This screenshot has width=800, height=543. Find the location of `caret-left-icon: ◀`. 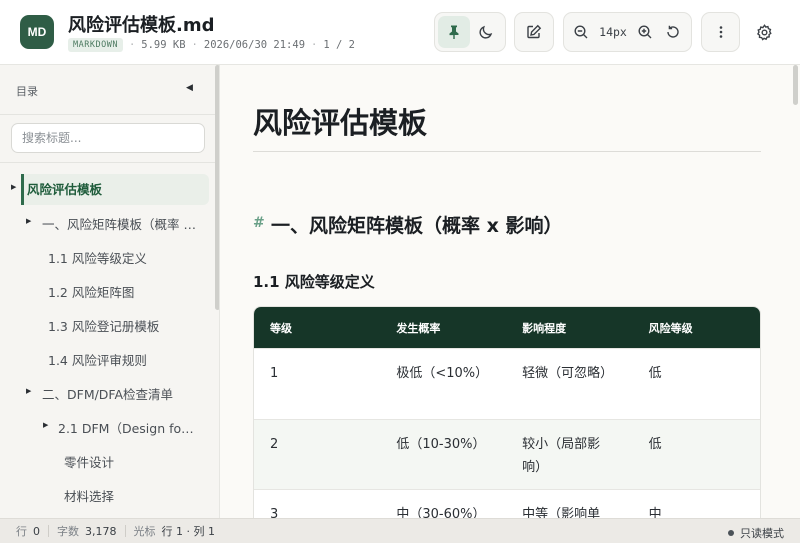

caret-left-icon: ◀ is located at coordinates (189, 88).